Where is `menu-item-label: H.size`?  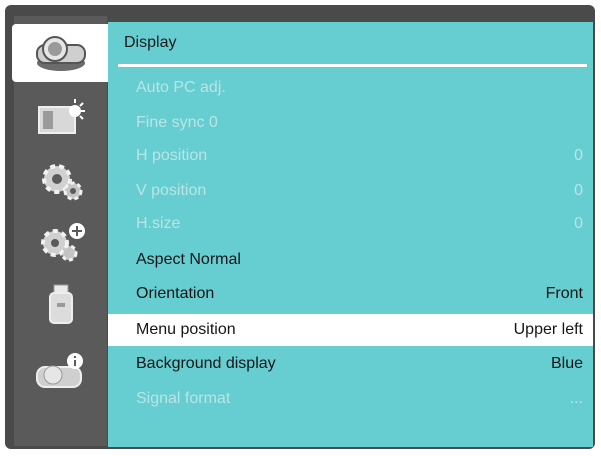 menu-item-label: H.size is located at coordinates (158, 223).